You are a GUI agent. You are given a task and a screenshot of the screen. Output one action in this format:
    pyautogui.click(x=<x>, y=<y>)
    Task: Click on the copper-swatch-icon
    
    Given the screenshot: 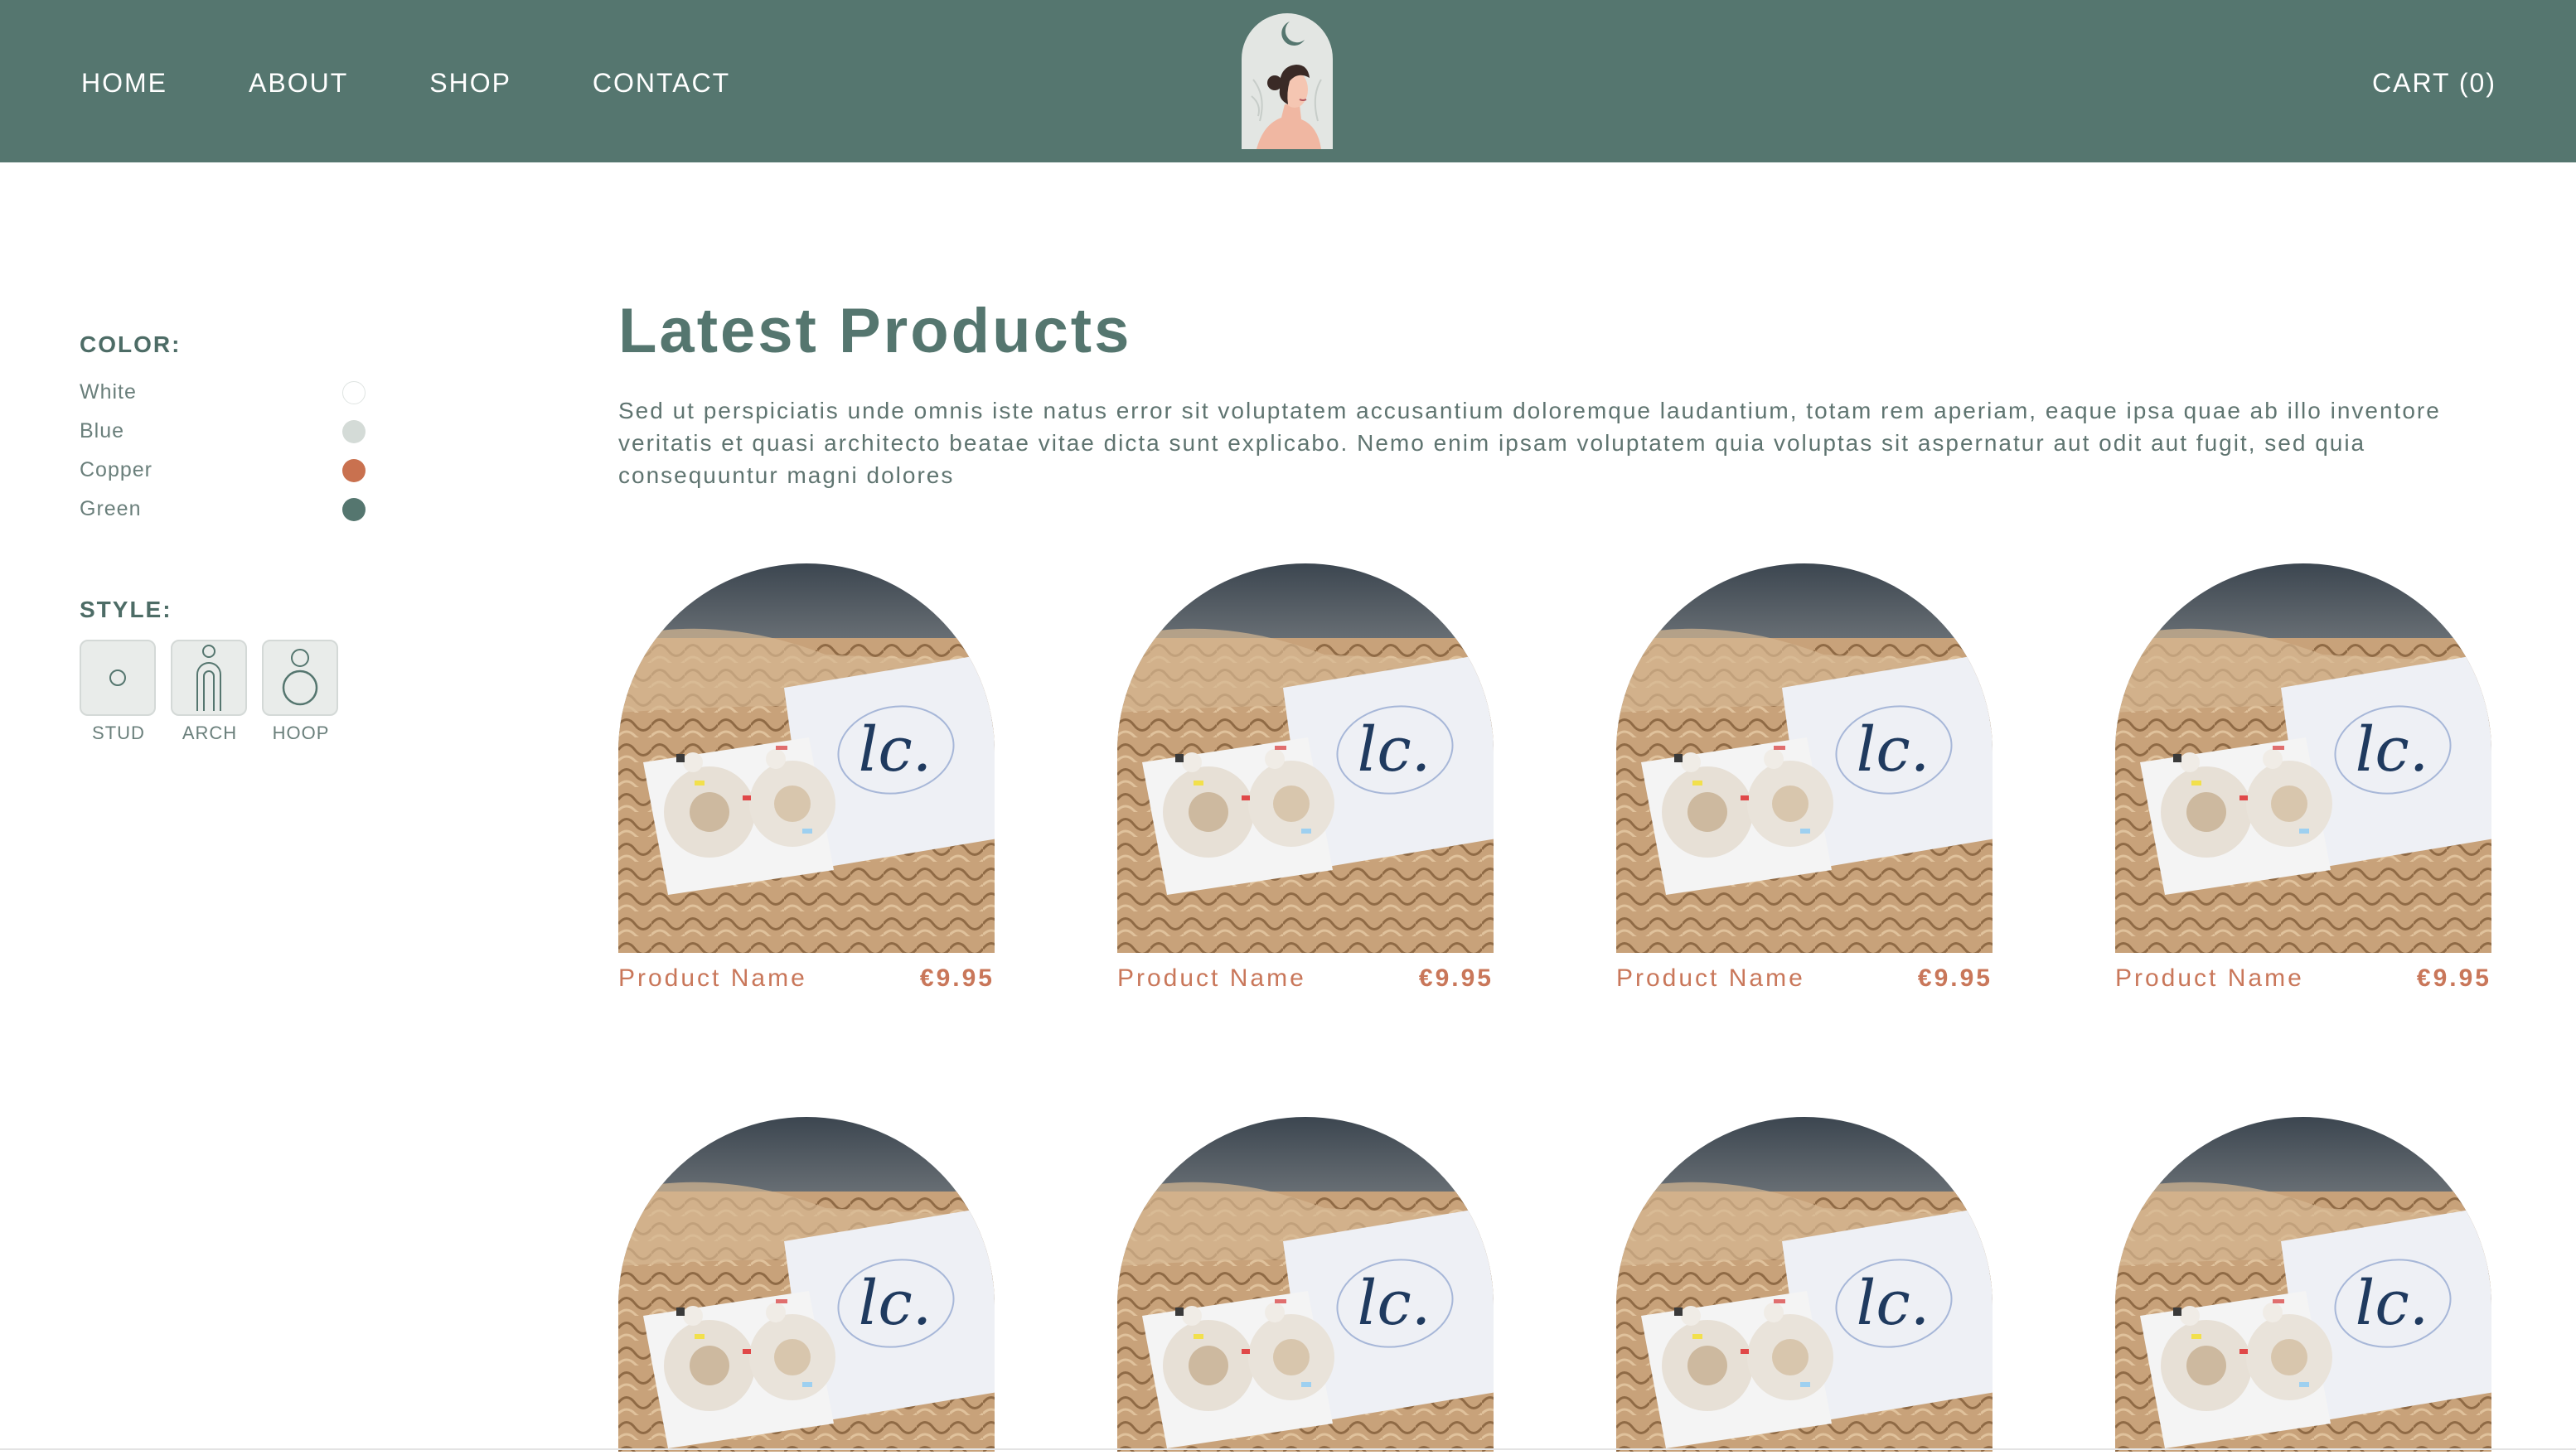 What is the action you would take?
    pyautogui.click(x=354, y=470)
    